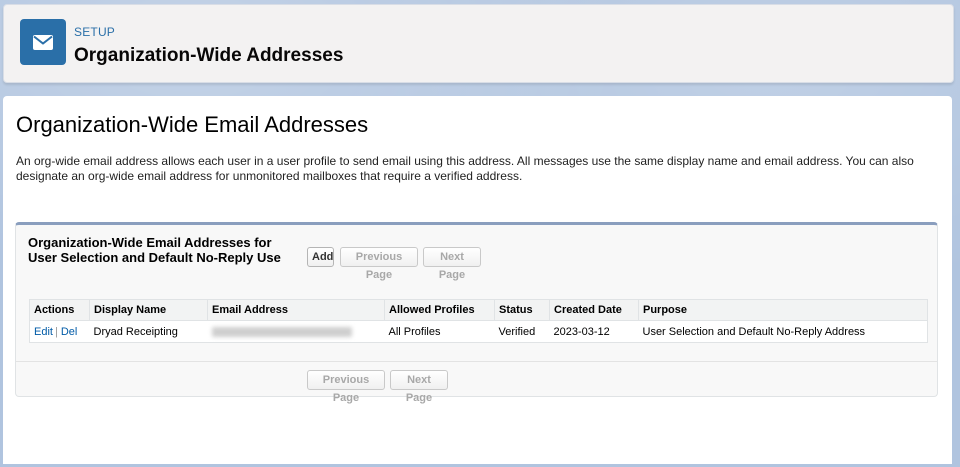 This screenshot has height=467, width=960. What do you see at coordinates (517, 331) in the screenshot?
I see `status-cell: Verified` at bounding box center [517, 331].